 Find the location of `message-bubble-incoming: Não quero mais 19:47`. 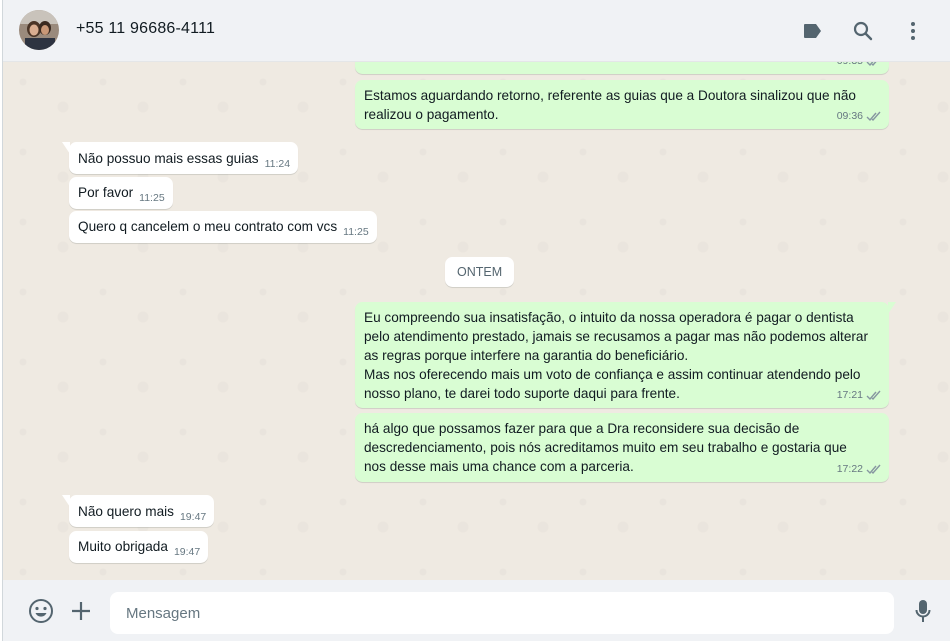

message-bubble-incoming: Não quero mais 19:47 is located at coordinates (138, 511).